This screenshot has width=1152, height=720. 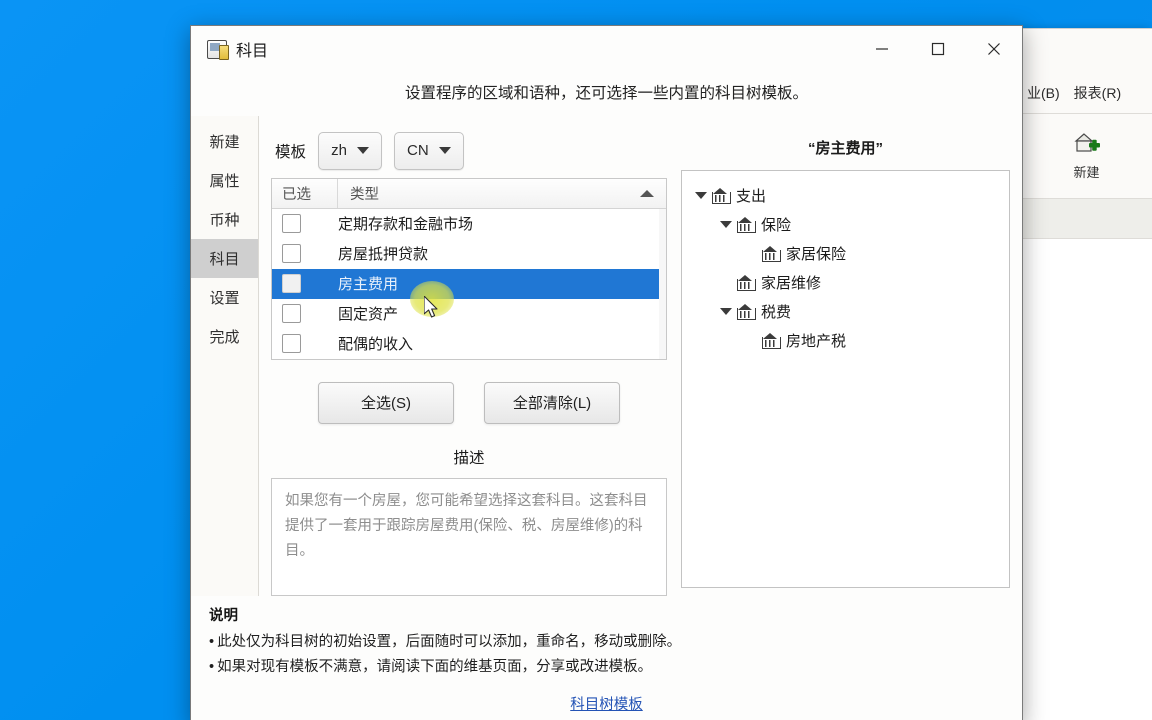 I want to click on language-dropdown: zh, so click(x=350, y=150).